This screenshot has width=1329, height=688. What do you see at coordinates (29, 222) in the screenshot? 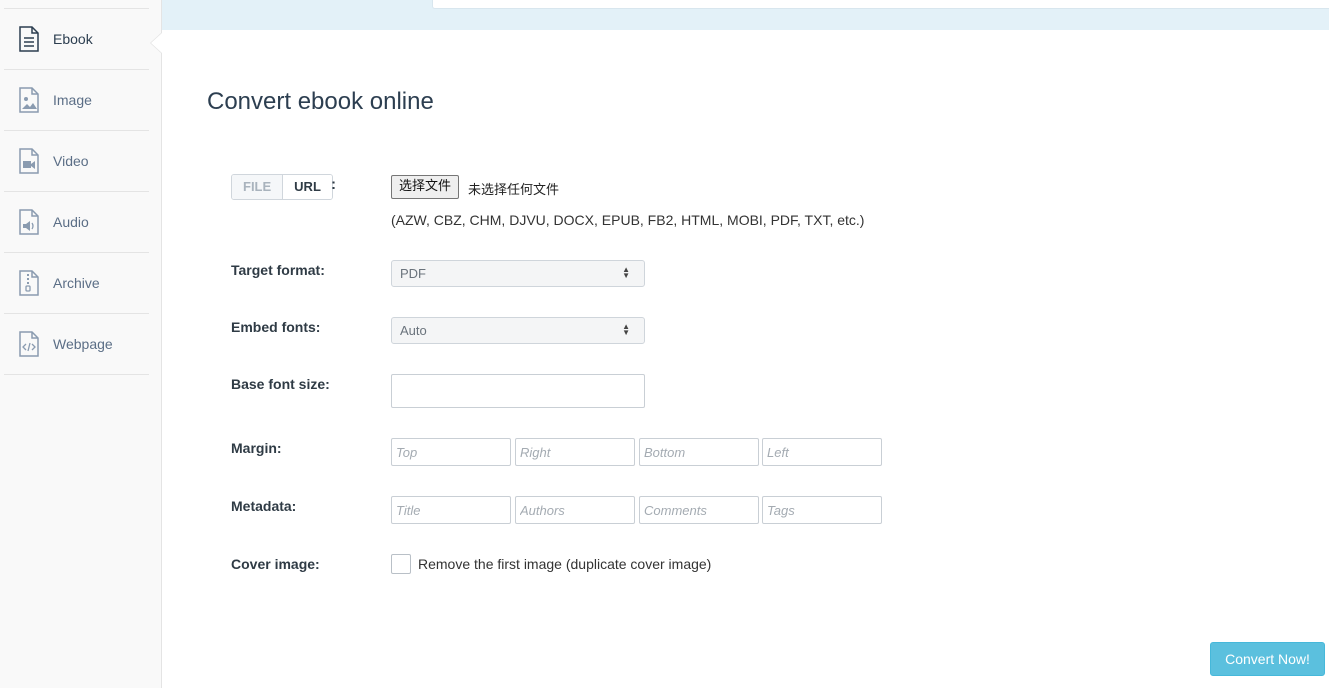
I see `audio-icon` at bounding box center [29, 222].